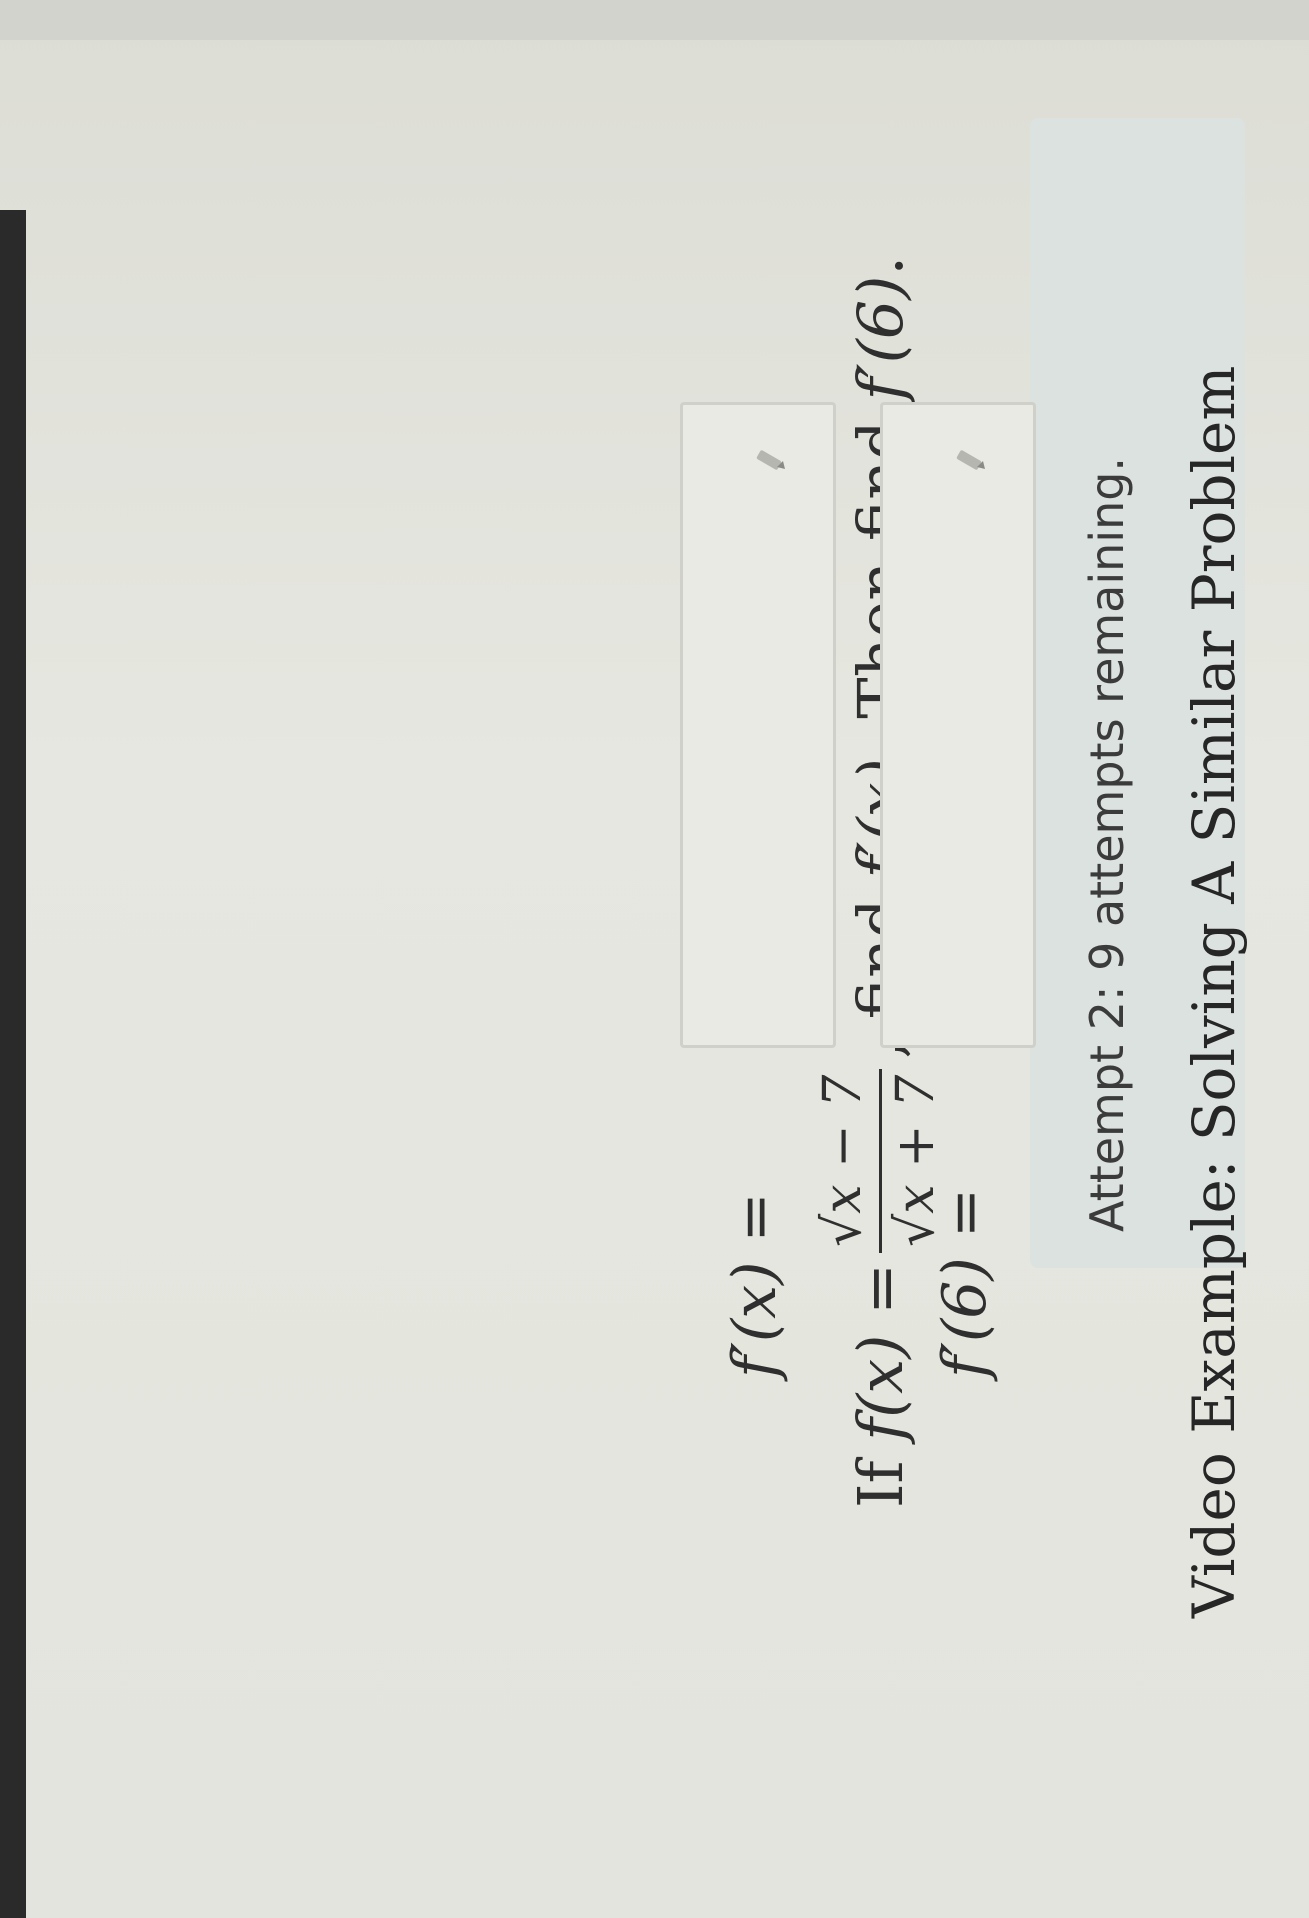  I want to click on answer-row-derivative: f′(x) =, so click(755, 1285).